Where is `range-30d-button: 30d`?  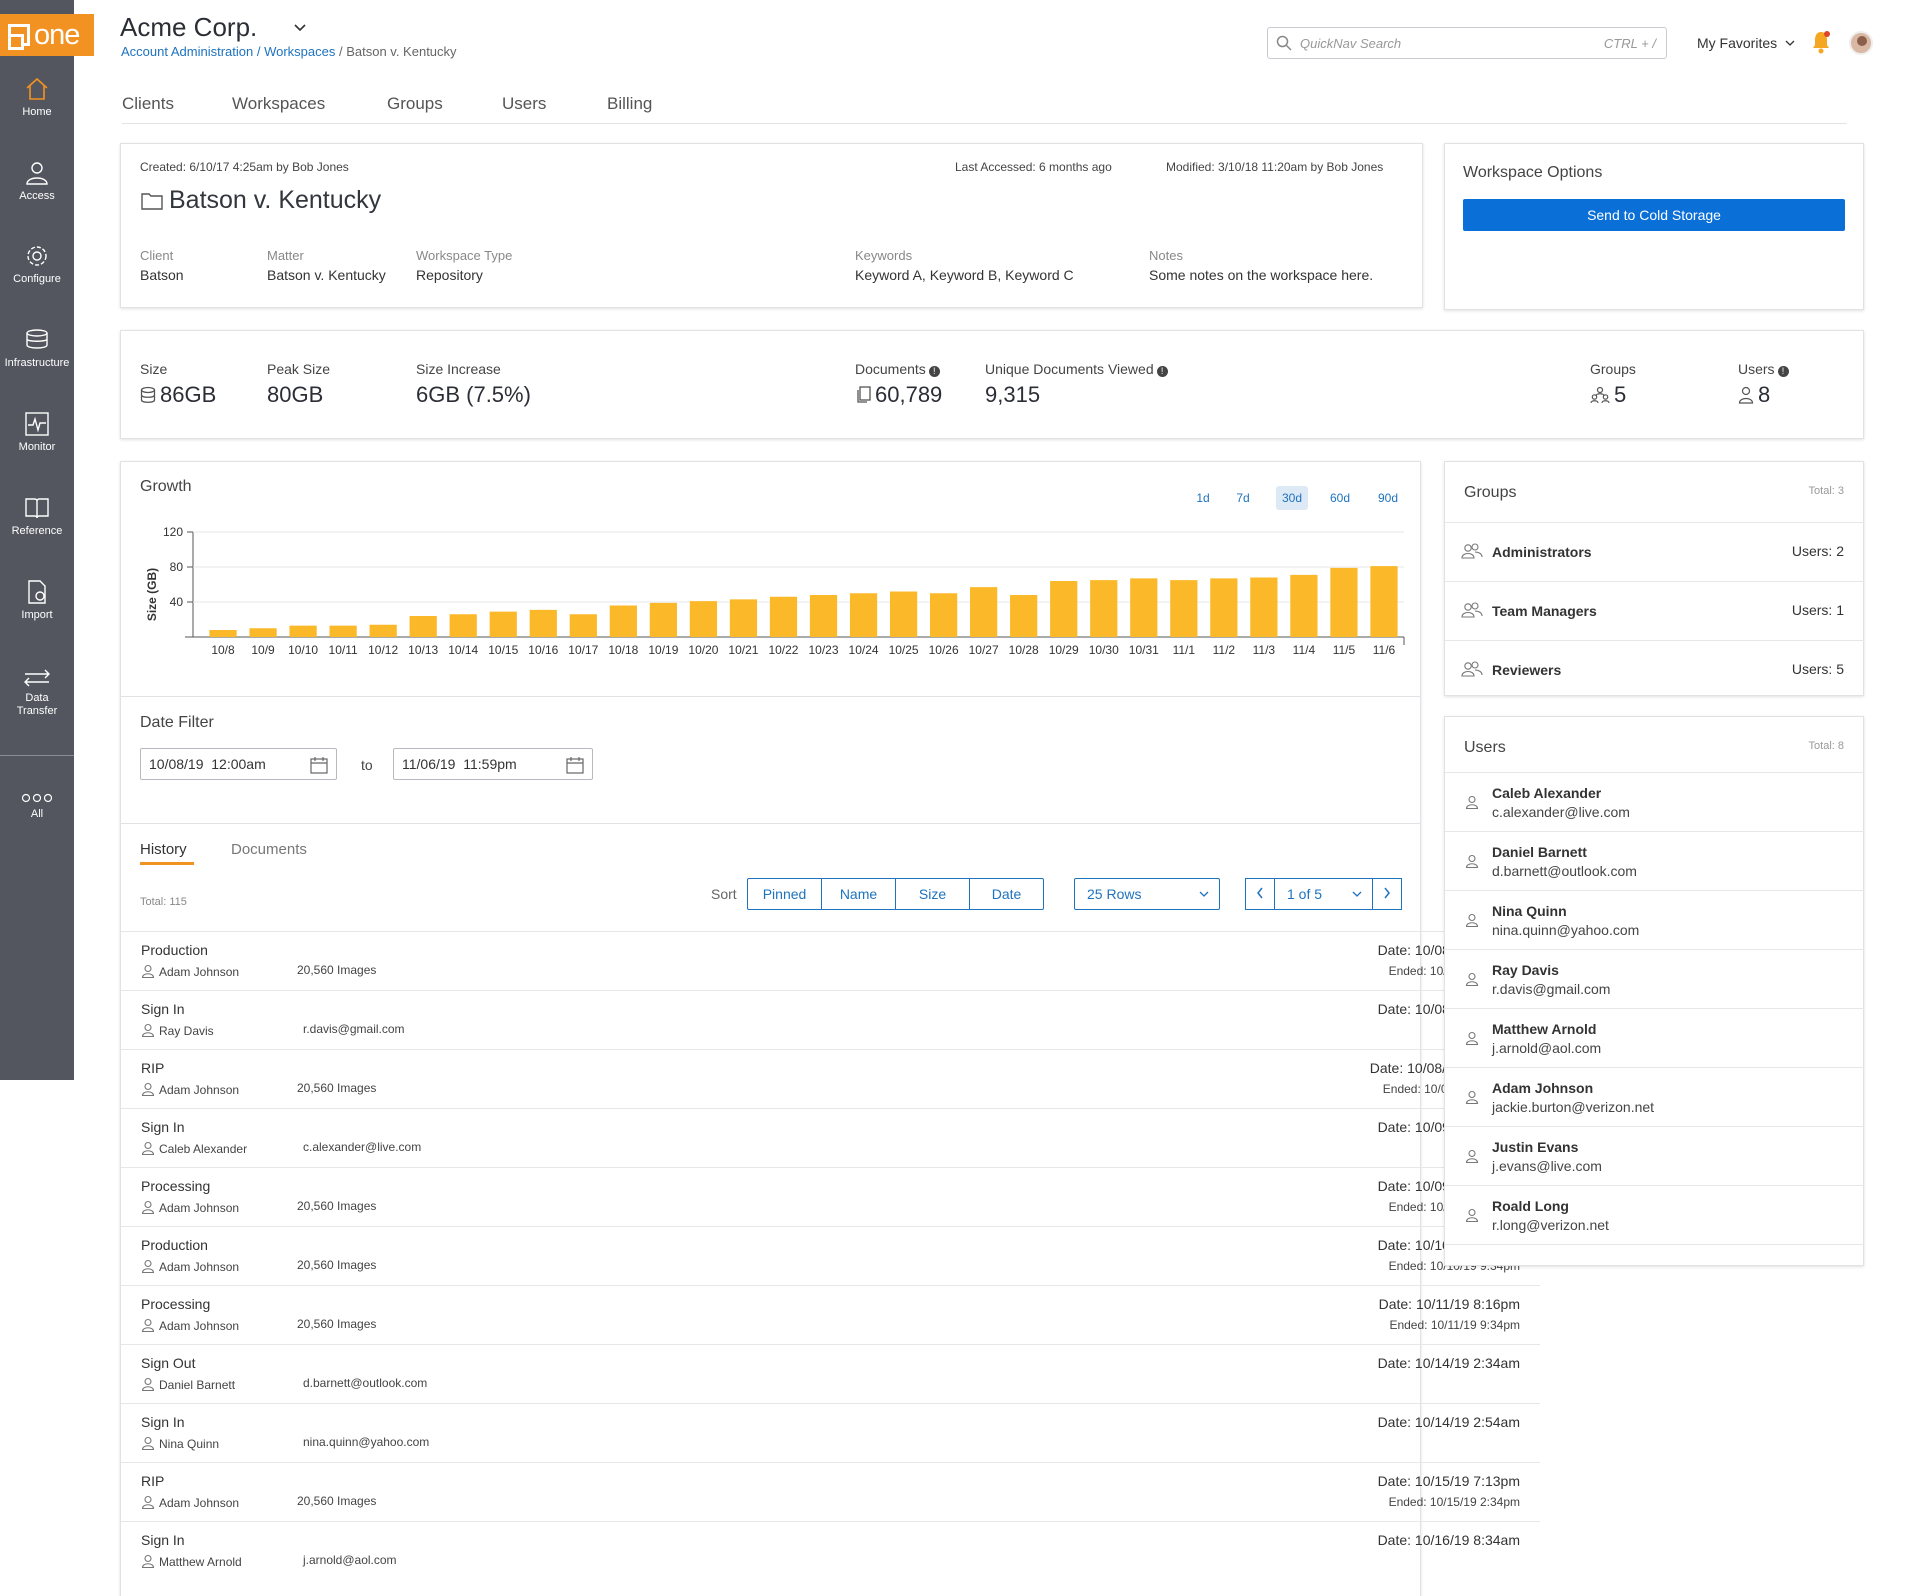 range-30d-button: 30d is located at coordinates (1292, 498).